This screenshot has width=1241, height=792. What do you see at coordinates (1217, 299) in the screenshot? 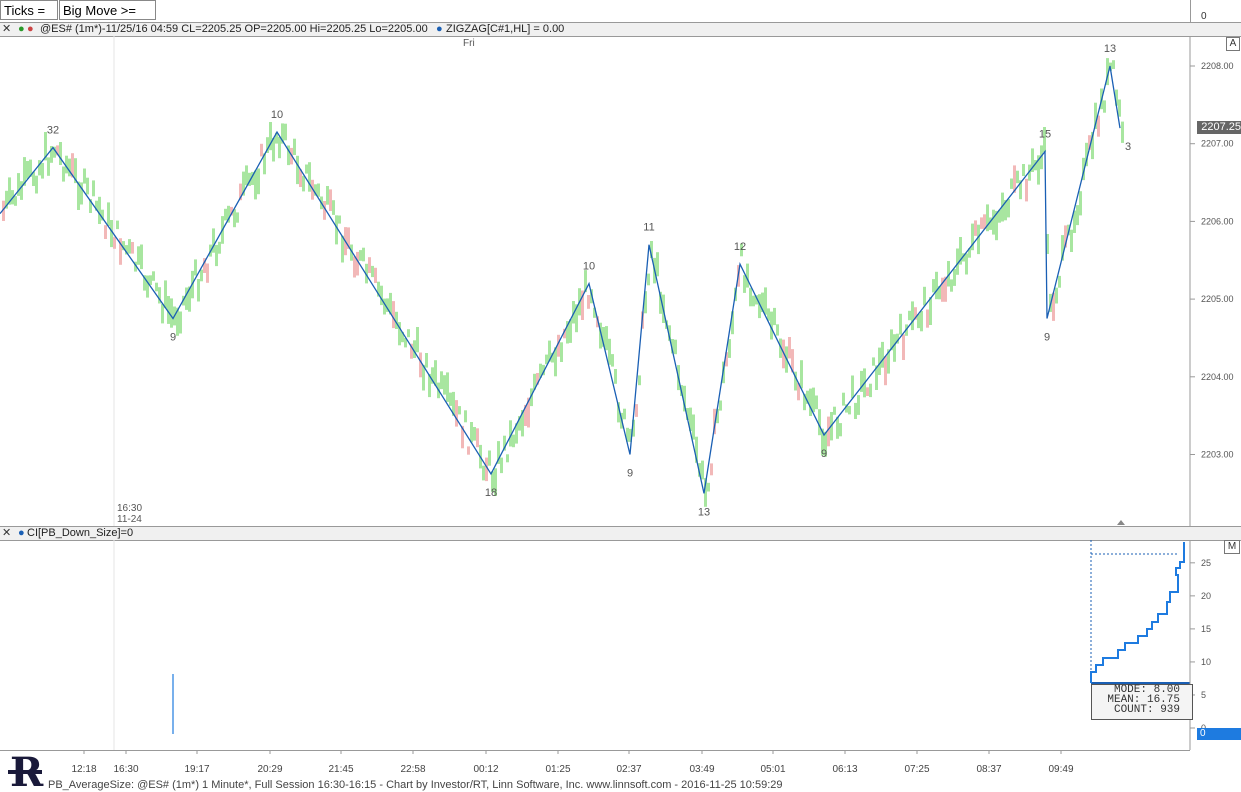
I see `y-tick-label: 2205.00` at bounding box center [1217, 299].